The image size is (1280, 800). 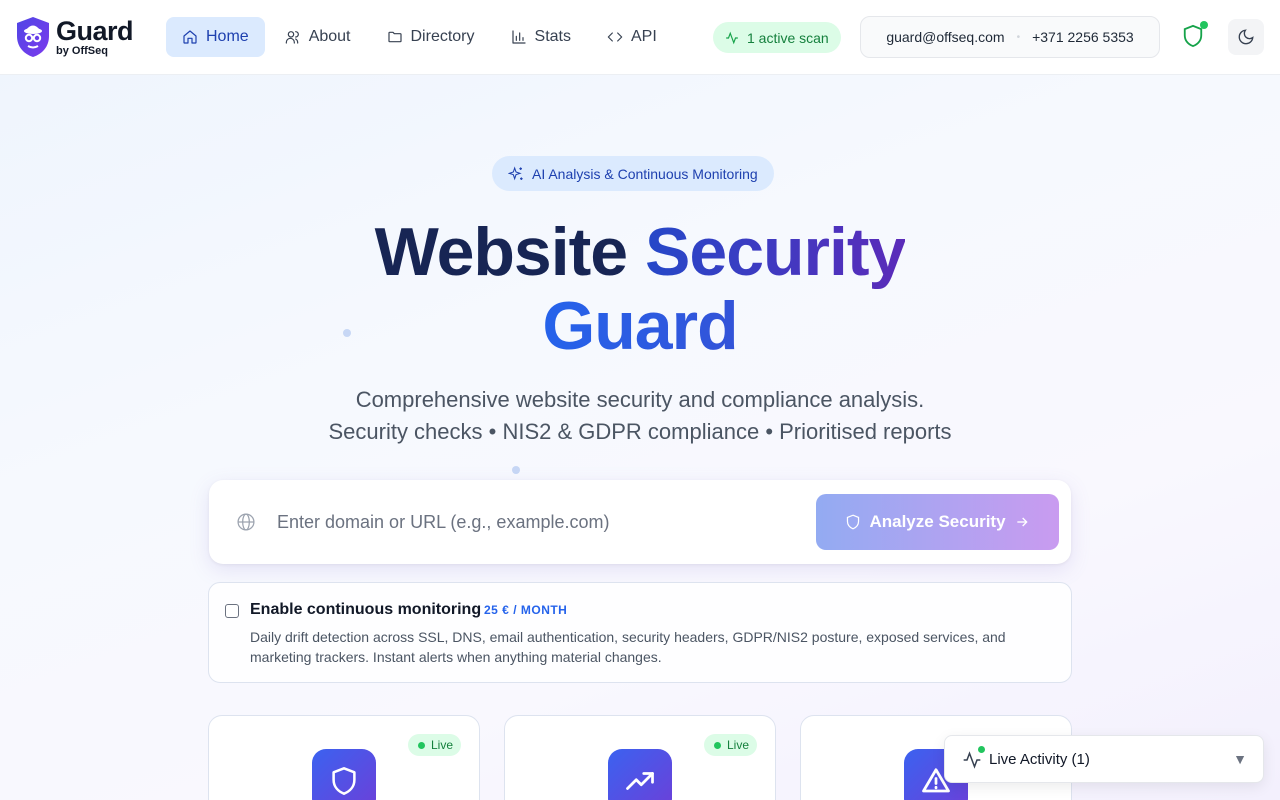 What do you see at coordinates (1039, 759) in the screenshot?
I see `live-activity-label: Live Activity (1)` at bounding box center [1039, 759].